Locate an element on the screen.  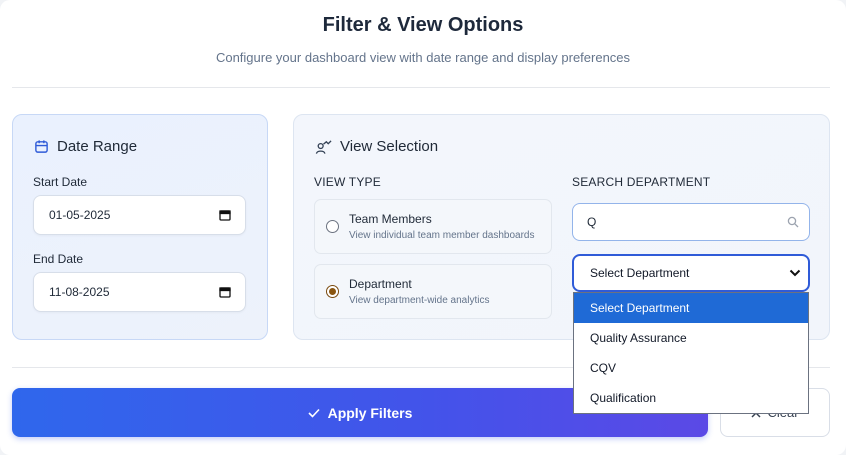
radio-button-checked is located at coordinates (332, 291).